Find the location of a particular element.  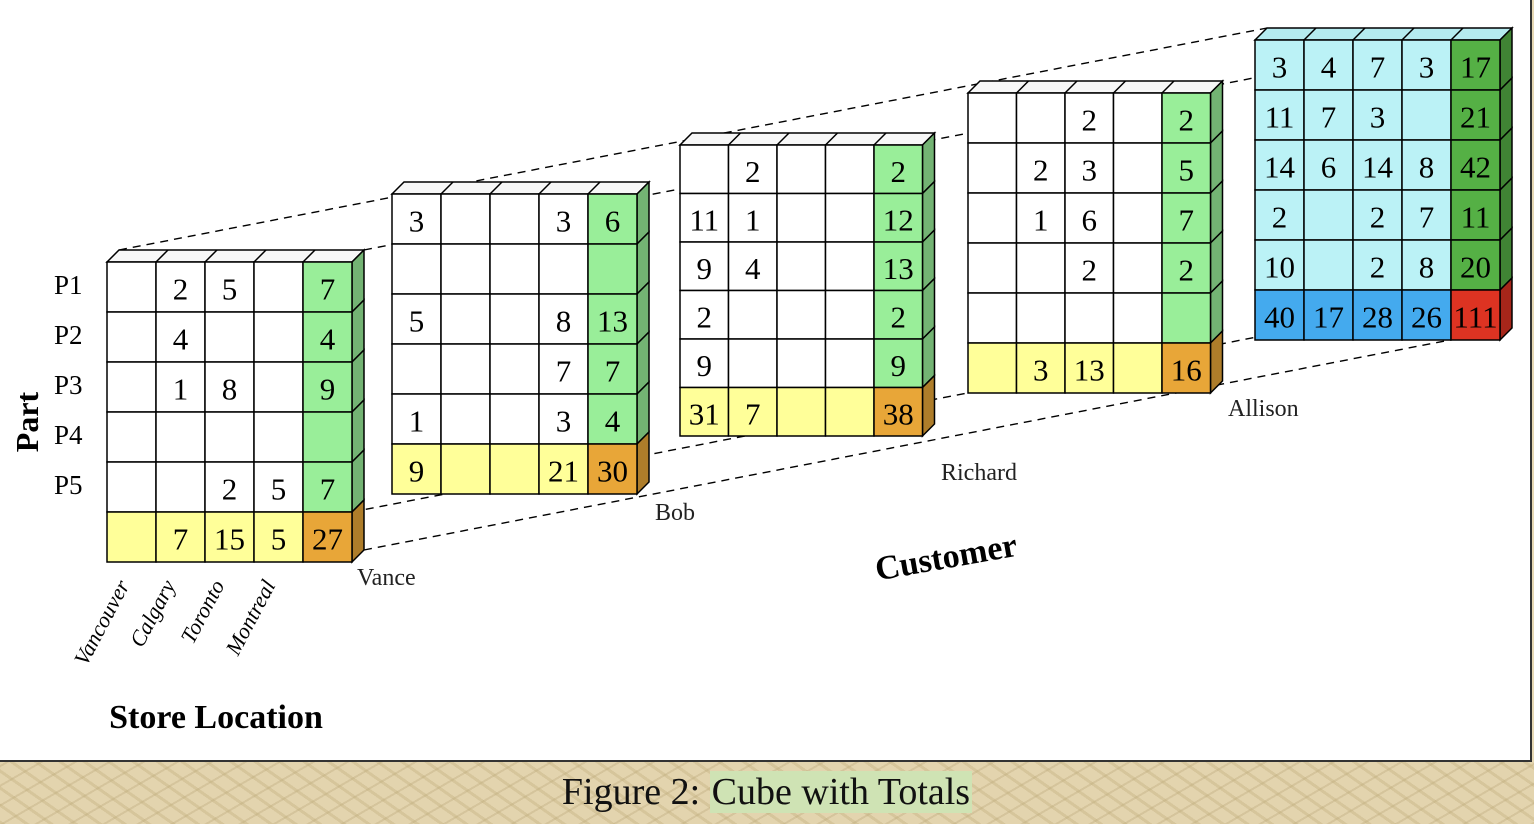

cell-value: 38 is located at coordinates (898, 413).